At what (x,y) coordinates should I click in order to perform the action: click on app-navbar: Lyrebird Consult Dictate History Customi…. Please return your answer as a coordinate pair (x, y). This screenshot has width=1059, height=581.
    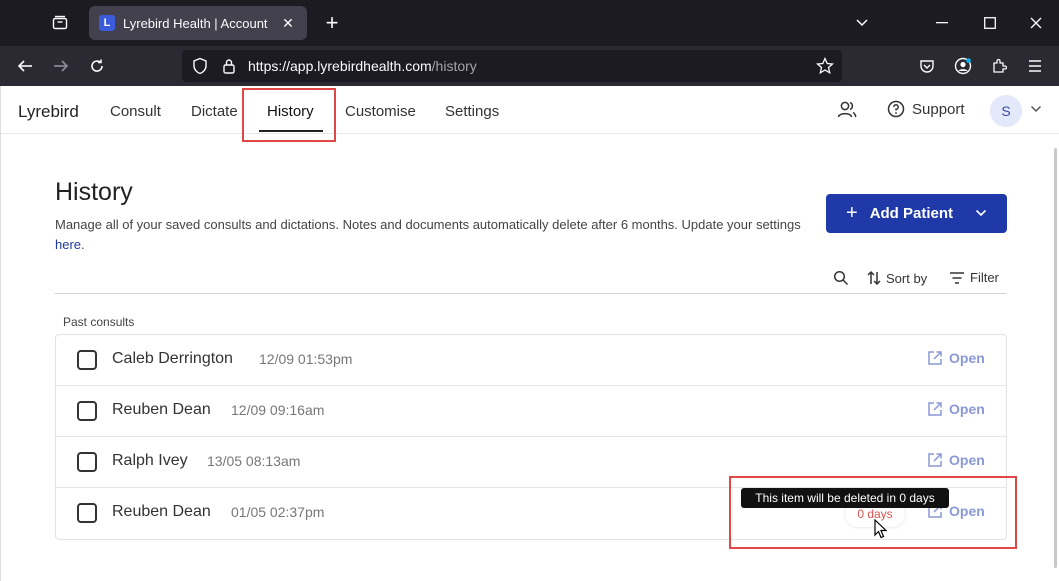
    Looking at the image, I should click on (530, 110).